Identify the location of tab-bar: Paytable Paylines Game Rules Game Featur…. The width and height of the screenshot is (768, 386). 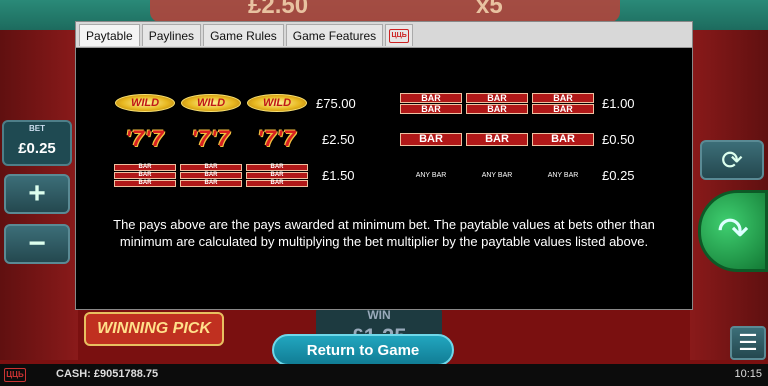
(384, 35).